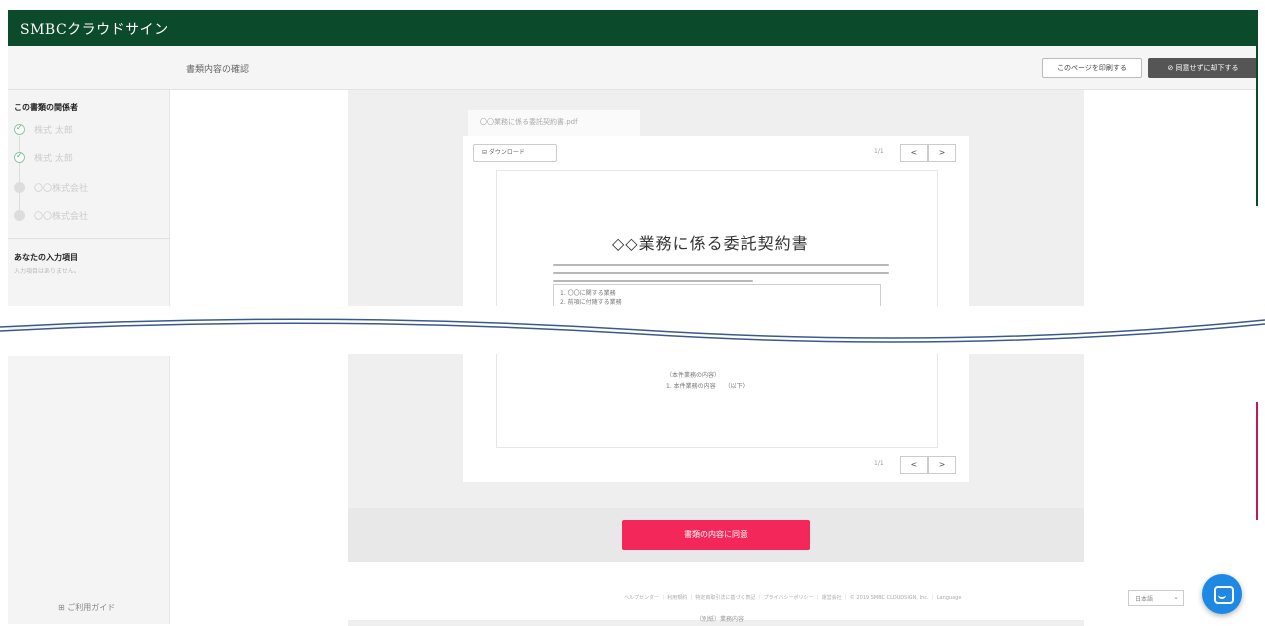 This screenshot has height=626, width=1265. I want to click on pager-bottom: 1/1 < >, so click(919, 465).